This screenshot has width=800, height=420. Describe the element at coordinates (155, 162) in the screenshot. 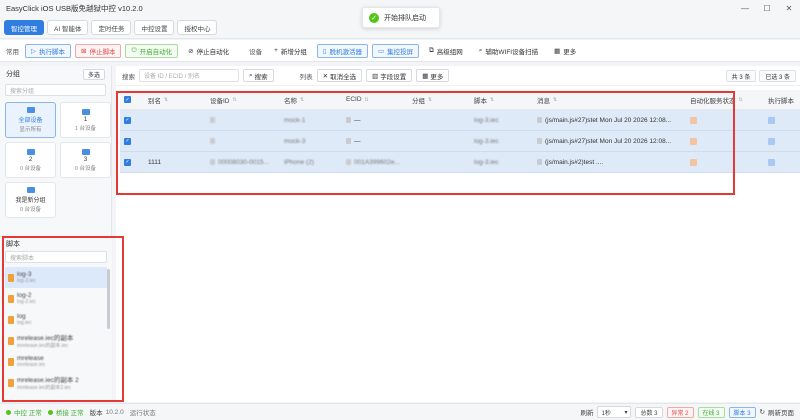

I see `alias-cell: 1111` at that location.